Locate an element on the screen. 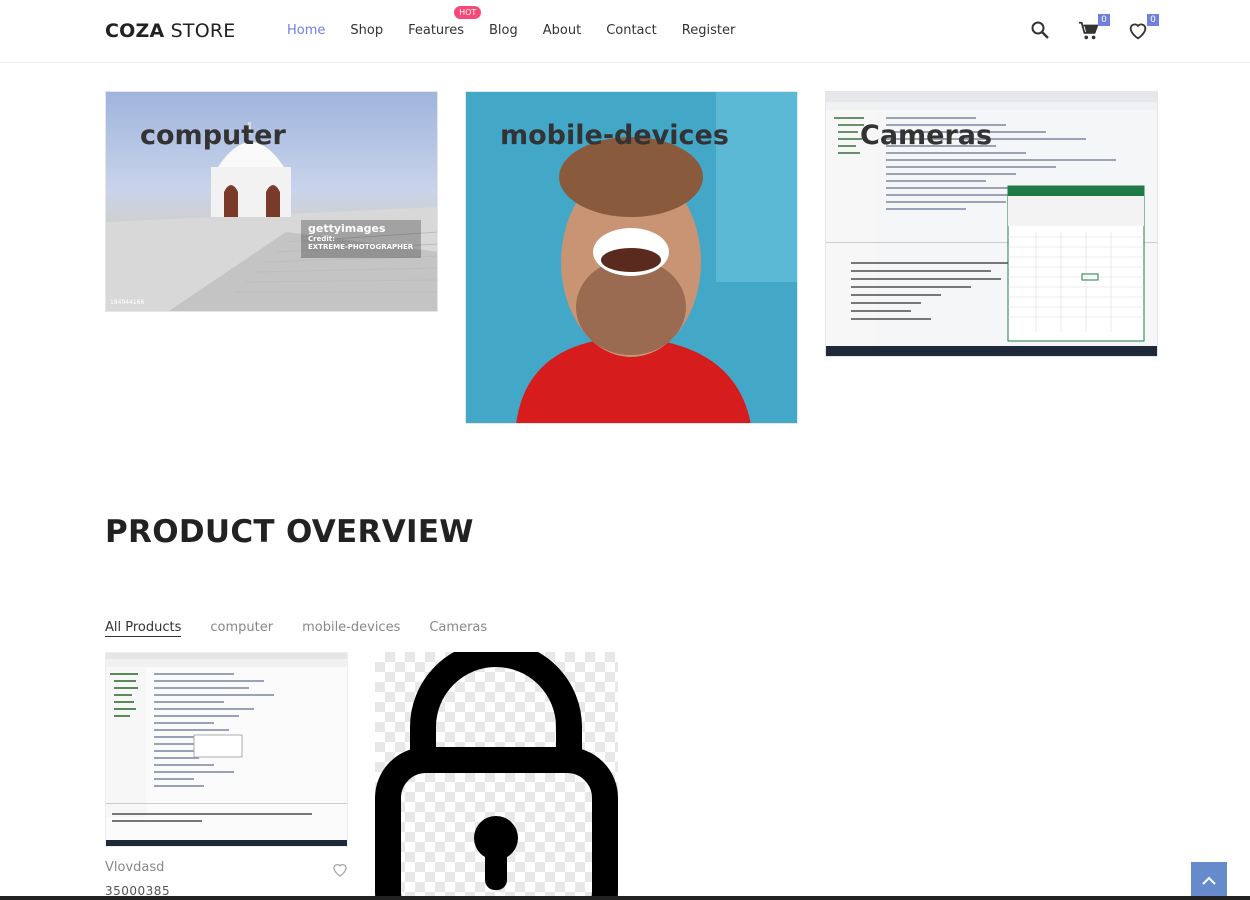  nav-features: Features HOT is located at coordinates (445, 22).